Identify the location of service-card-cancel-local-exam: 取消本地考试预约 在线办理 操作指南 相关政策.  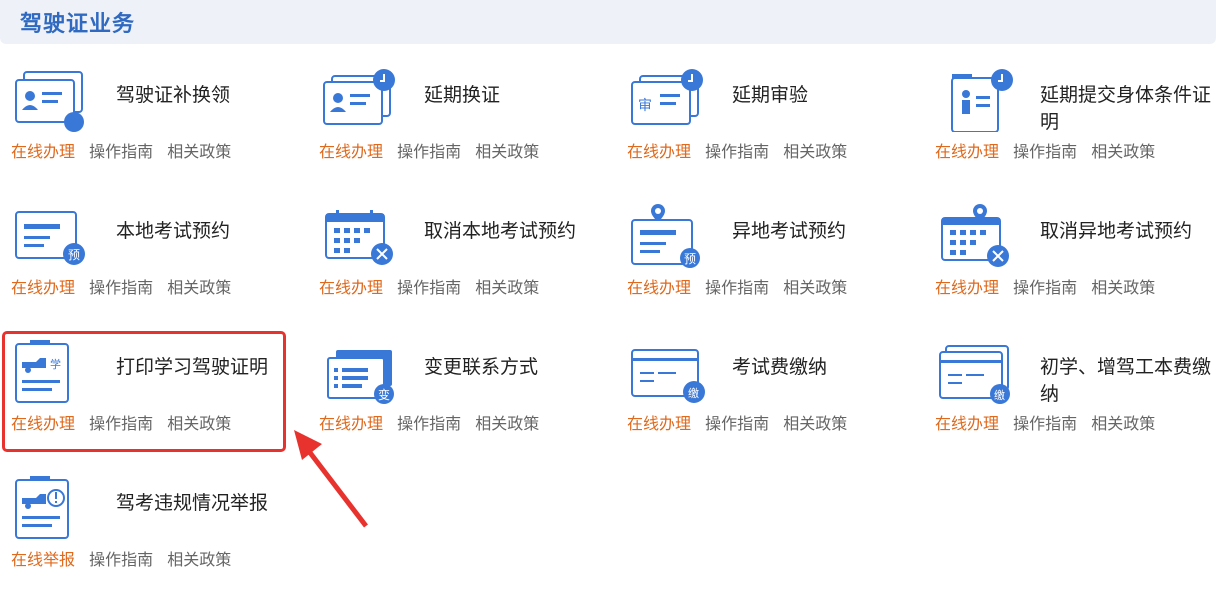
(458, 262).